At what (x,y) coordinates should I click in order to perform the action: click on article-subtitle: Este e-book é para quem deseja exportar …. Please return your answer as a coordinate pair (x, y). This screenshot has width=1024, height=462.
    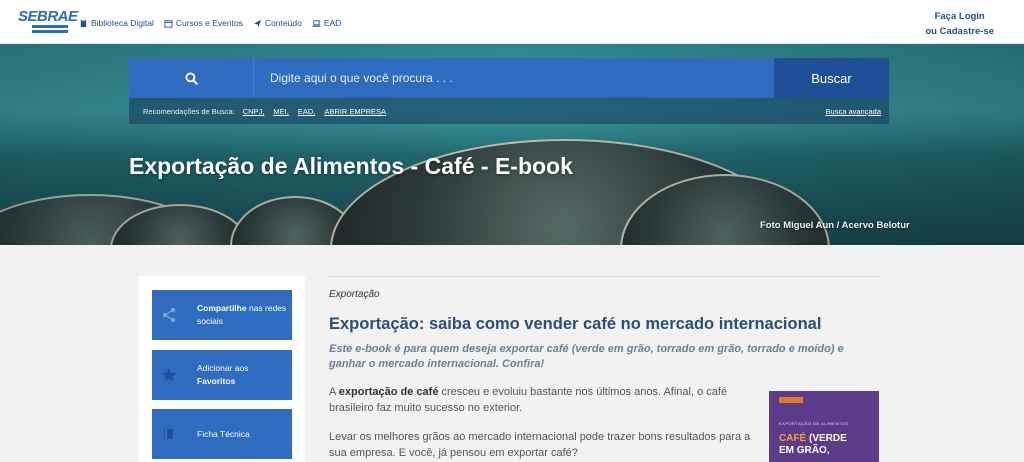
    Looking at the image, I should click on (586, 356).